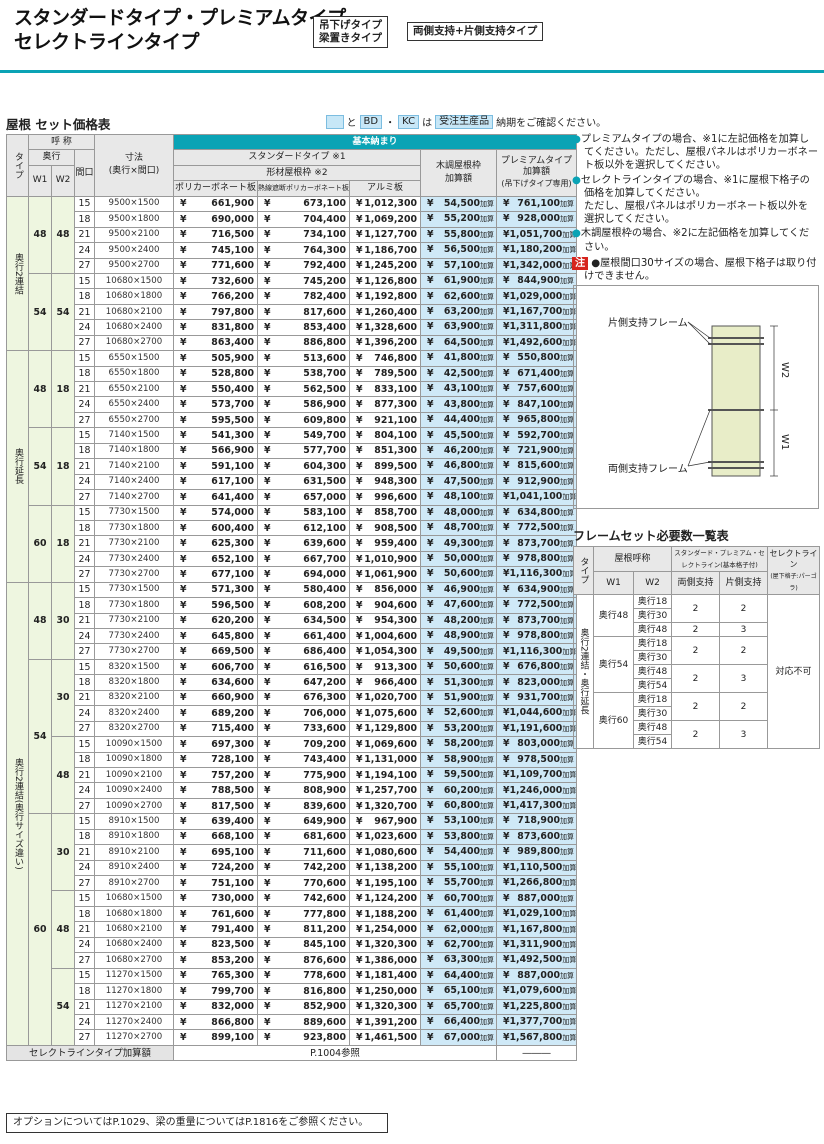  What do you see at coordinates (458, 358) in the screenshot?
I see `mokume-price: ¥41,800加算` at bounding box center [458, 358].